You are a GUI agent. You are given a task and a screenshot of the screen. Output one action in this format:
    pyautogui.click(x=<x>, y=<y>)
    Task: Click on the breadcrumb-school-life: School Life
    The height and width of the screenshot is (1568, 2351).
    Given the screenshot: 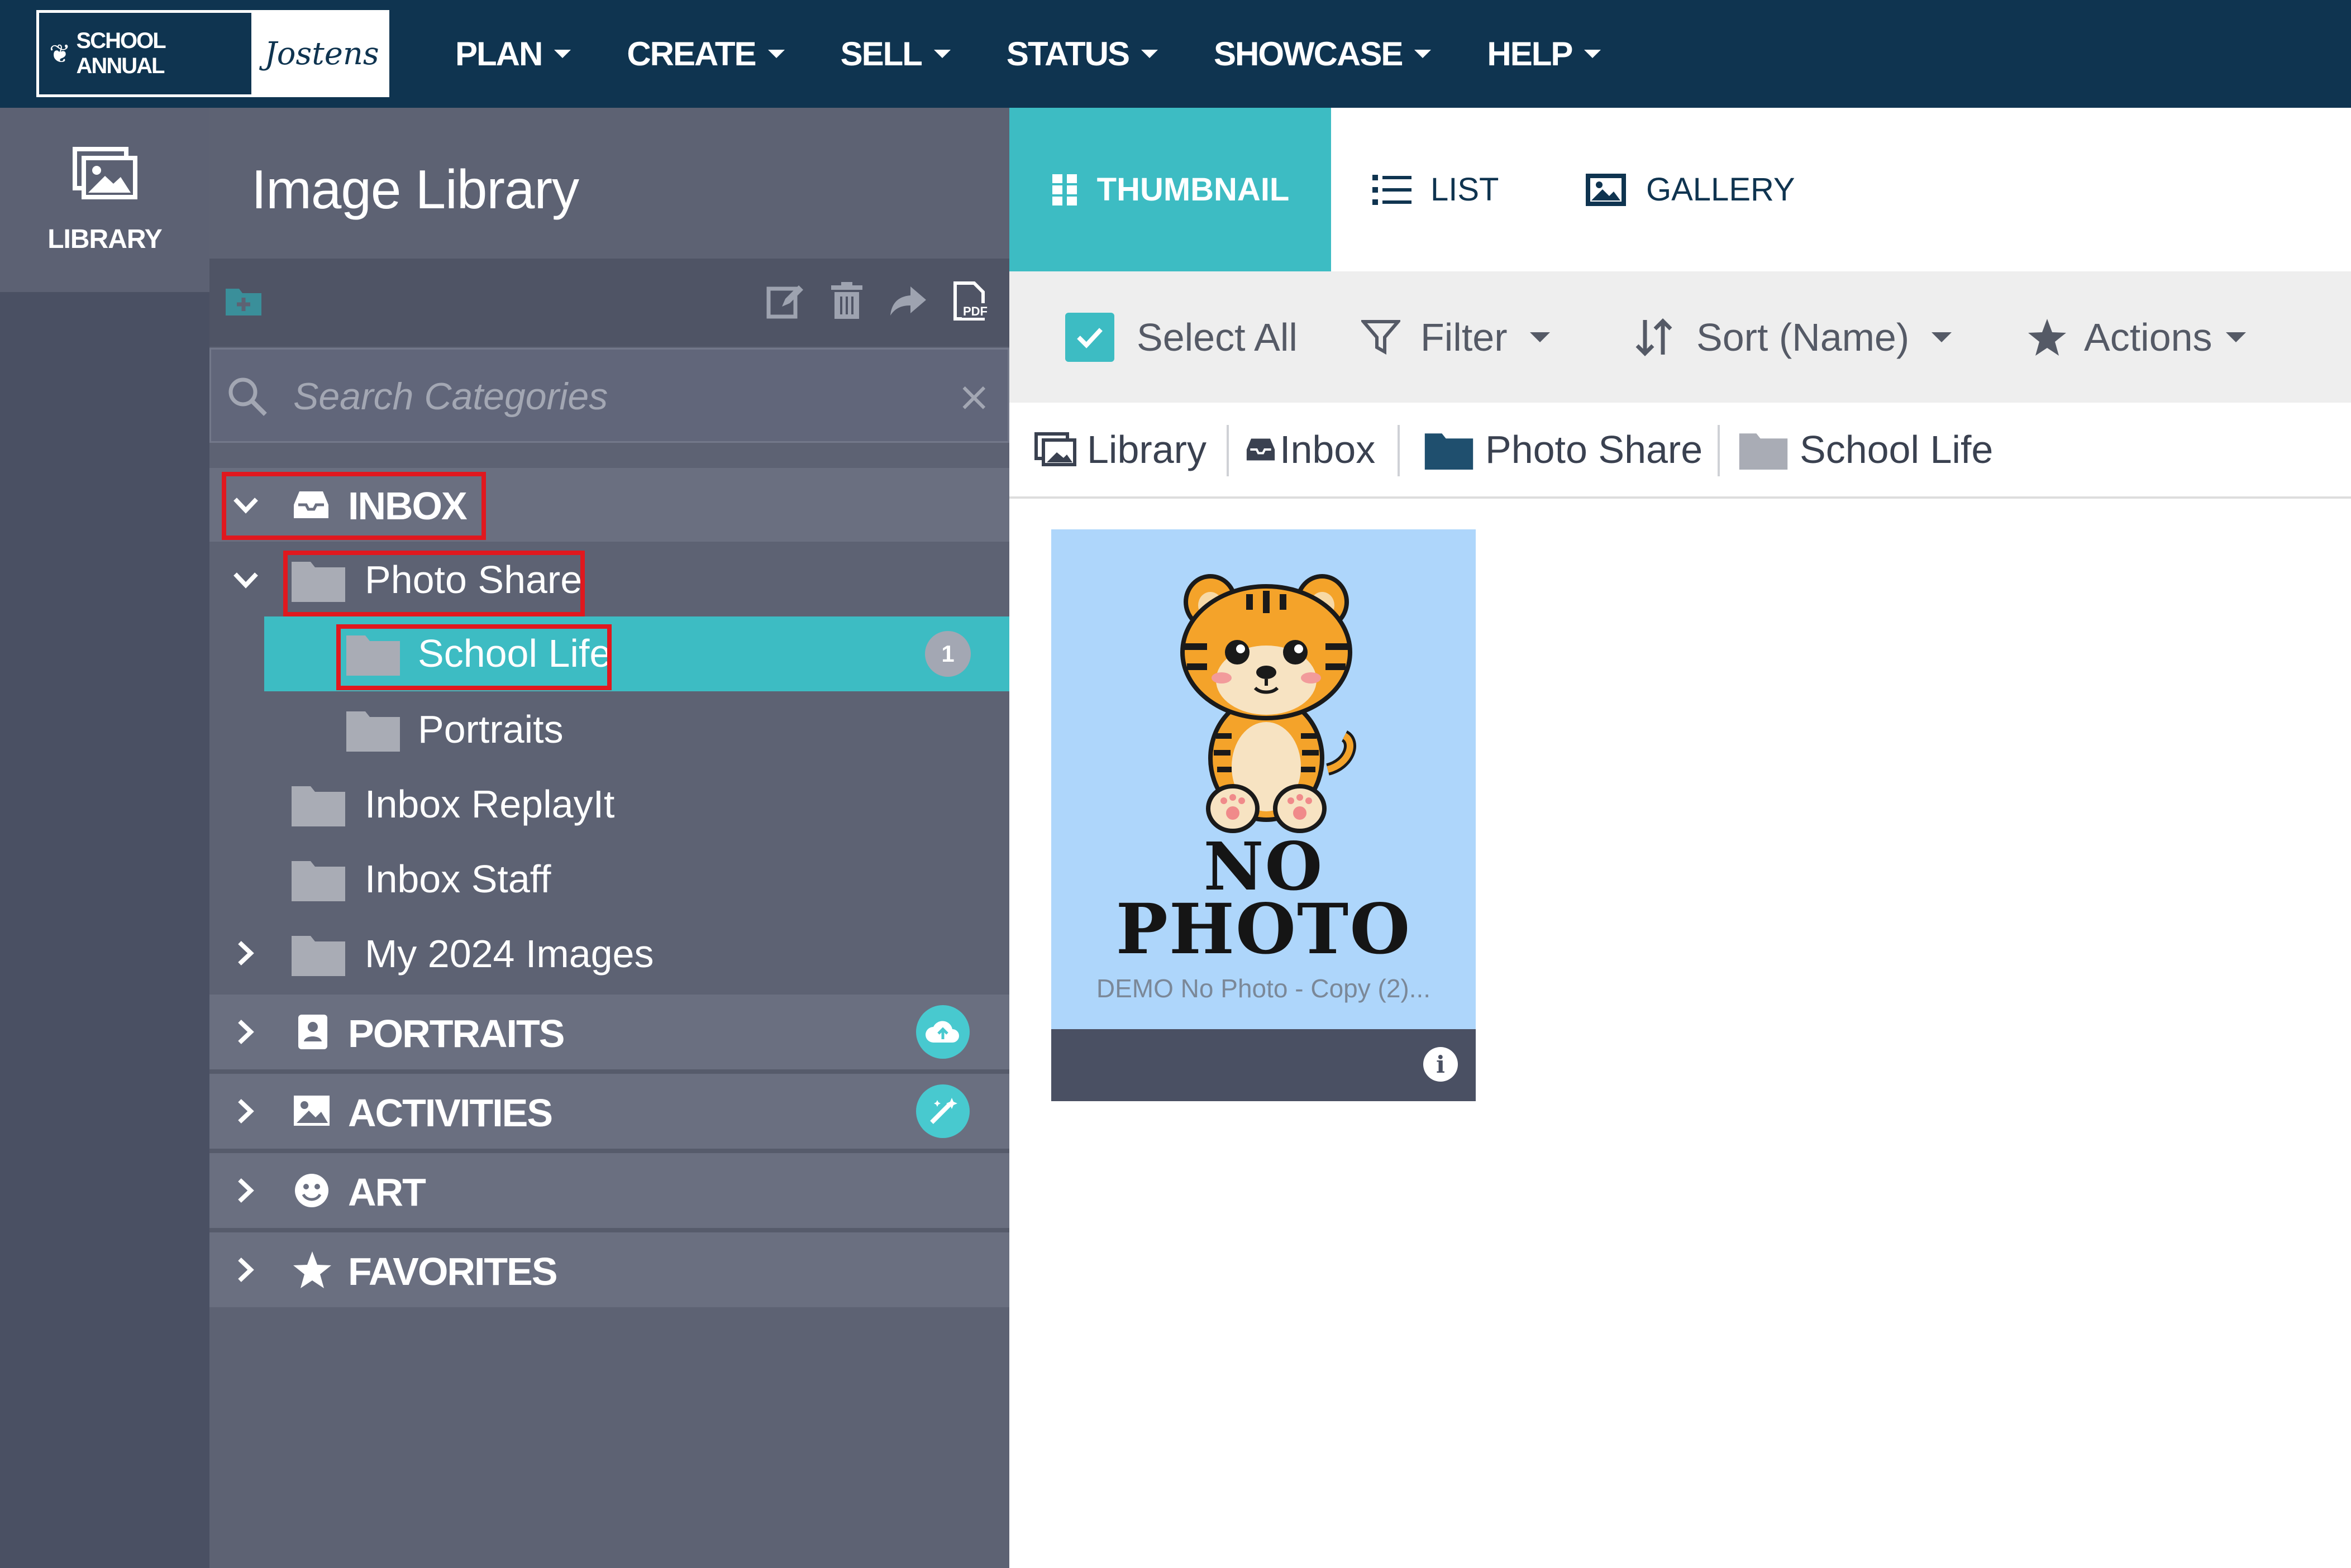 What is the action you would take?
    pyautogui.click(x=1865, y=449)
    